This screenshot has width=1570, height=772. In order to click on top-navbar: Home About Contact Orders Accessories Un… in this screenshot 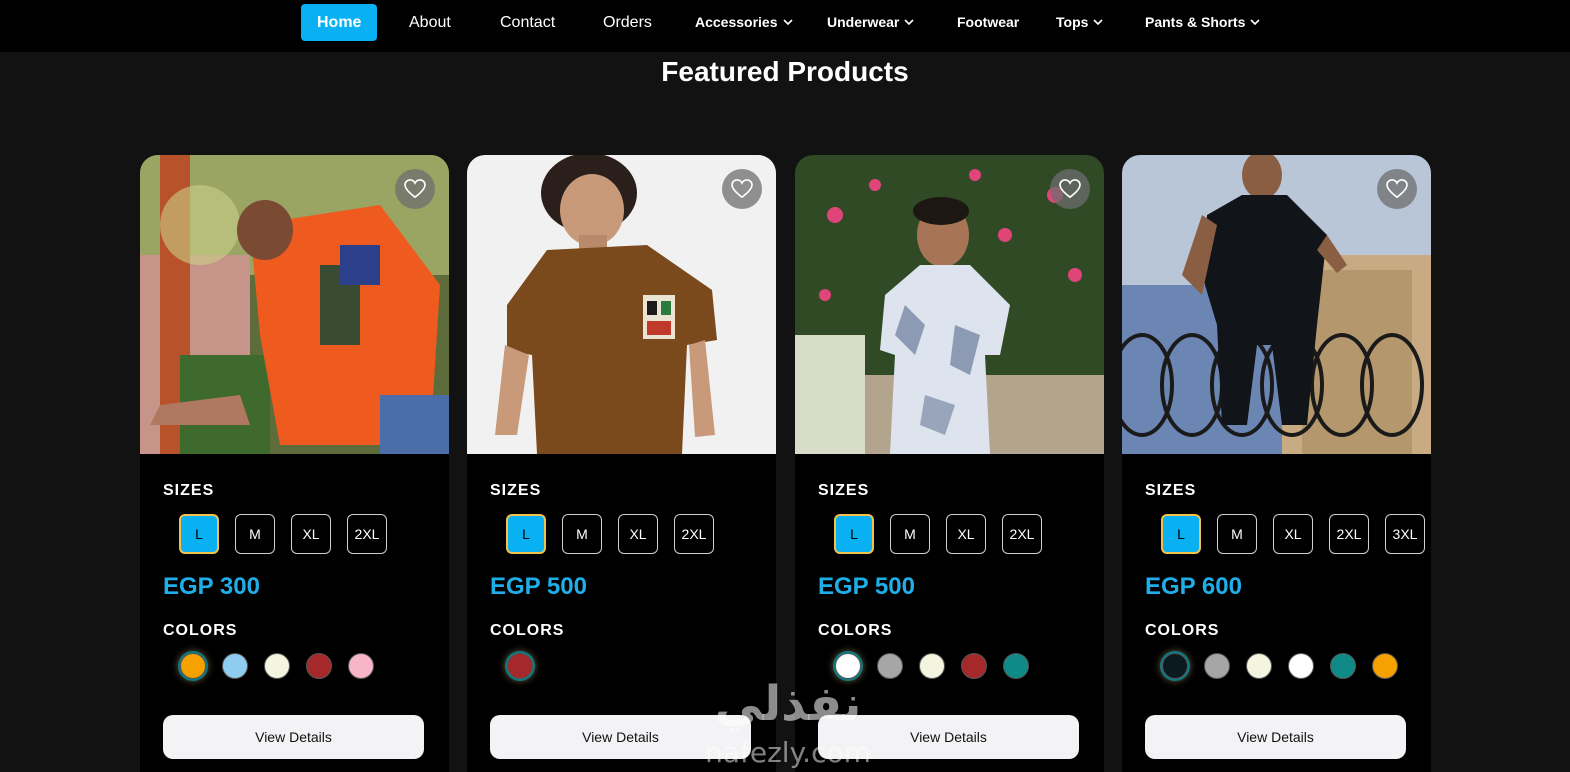, I will do `click(785, 26)`.